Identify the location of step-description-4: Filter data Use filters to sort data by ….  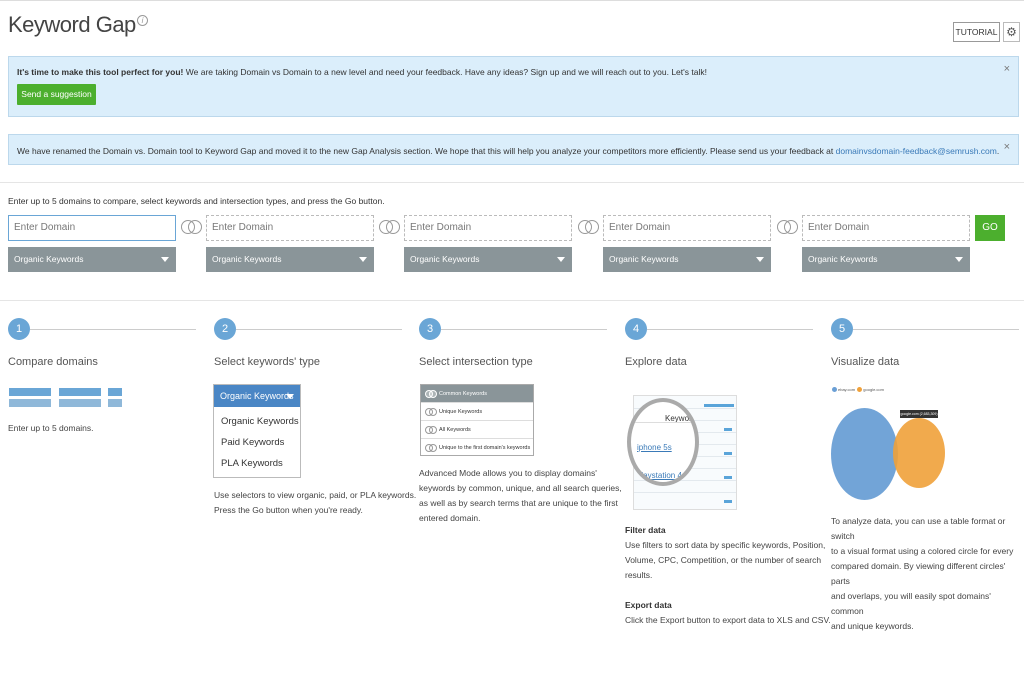
(728, 575).